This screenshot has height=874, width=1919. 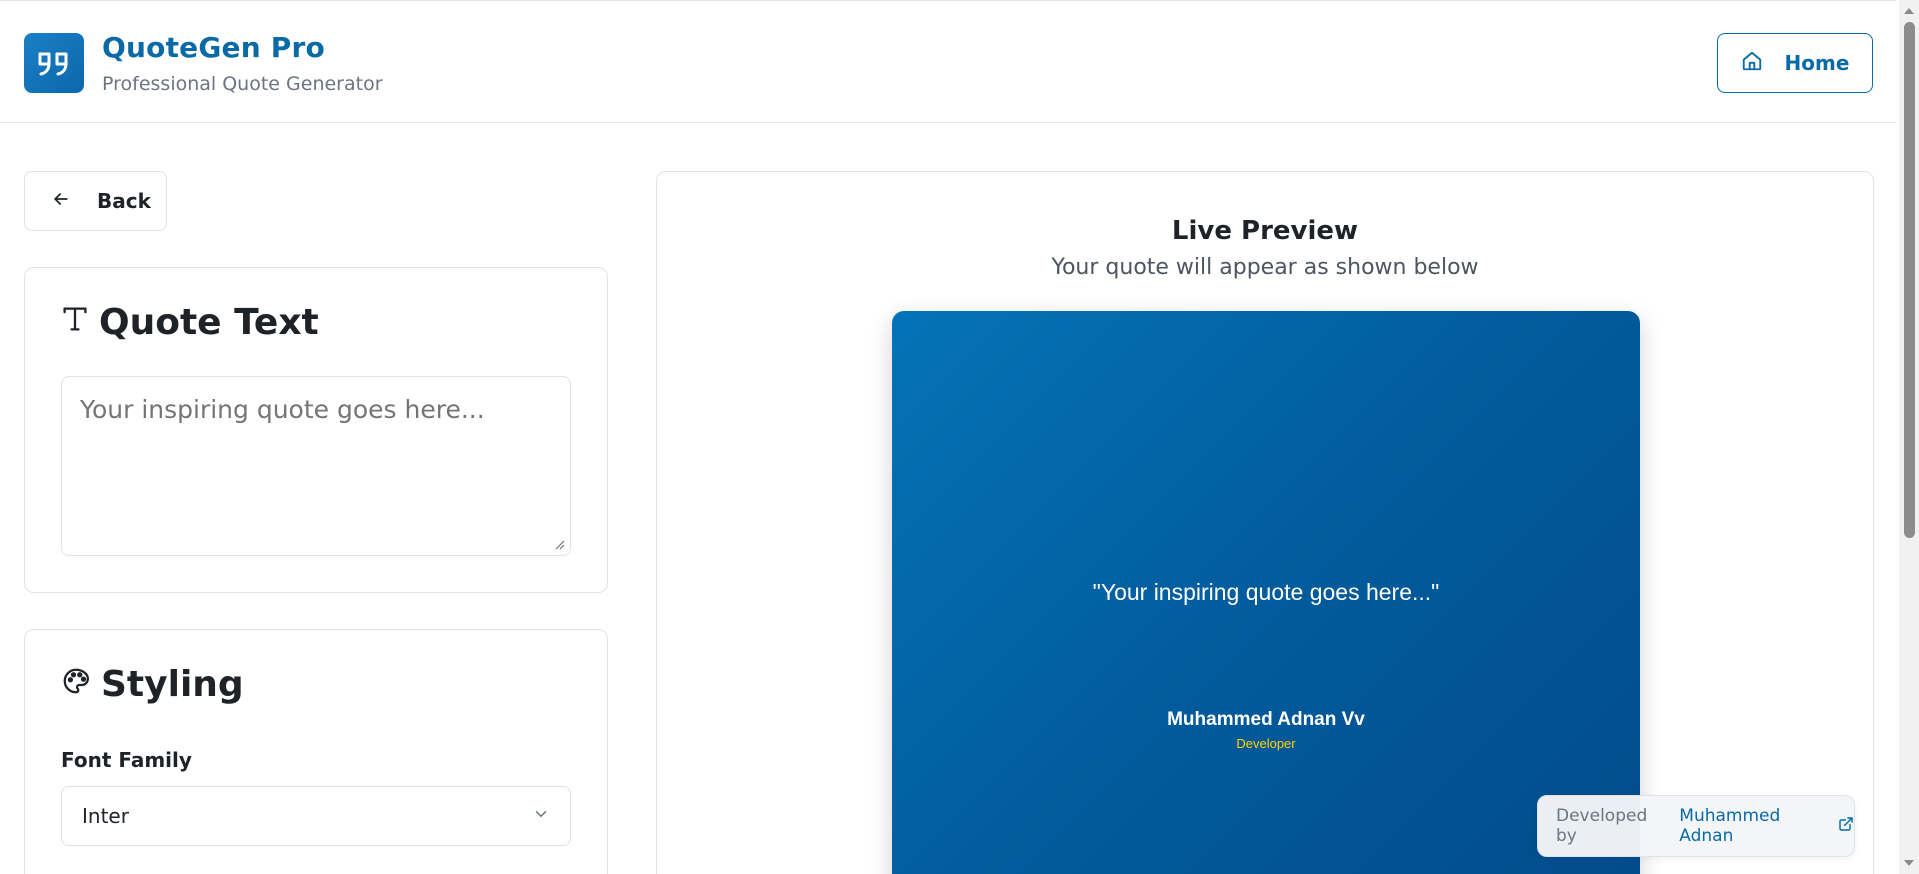 What do you see at coordinates (541, 816) in the screenshot?
I see `chevron-down-icon` at bounding box center [541, 816].